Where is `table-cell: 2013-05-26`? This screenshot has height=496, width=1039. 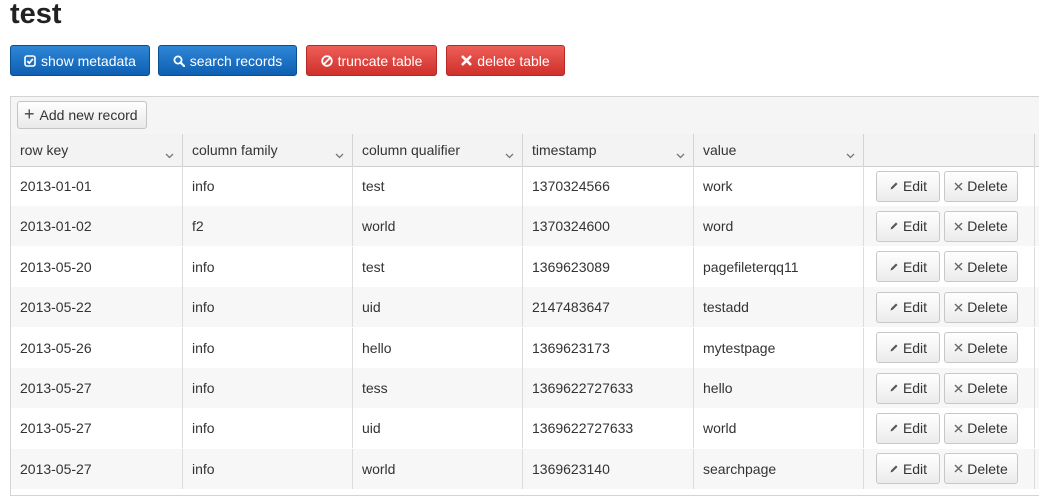 table-cell: 2013-05-26 is located at coordinates (97, 347).